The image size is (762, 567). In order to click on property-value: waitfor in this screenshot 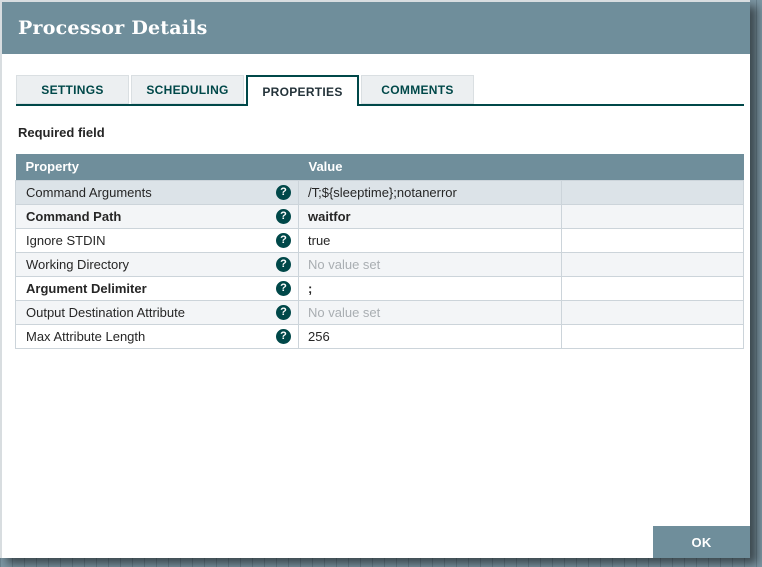, I will do `click(430, 216)`.